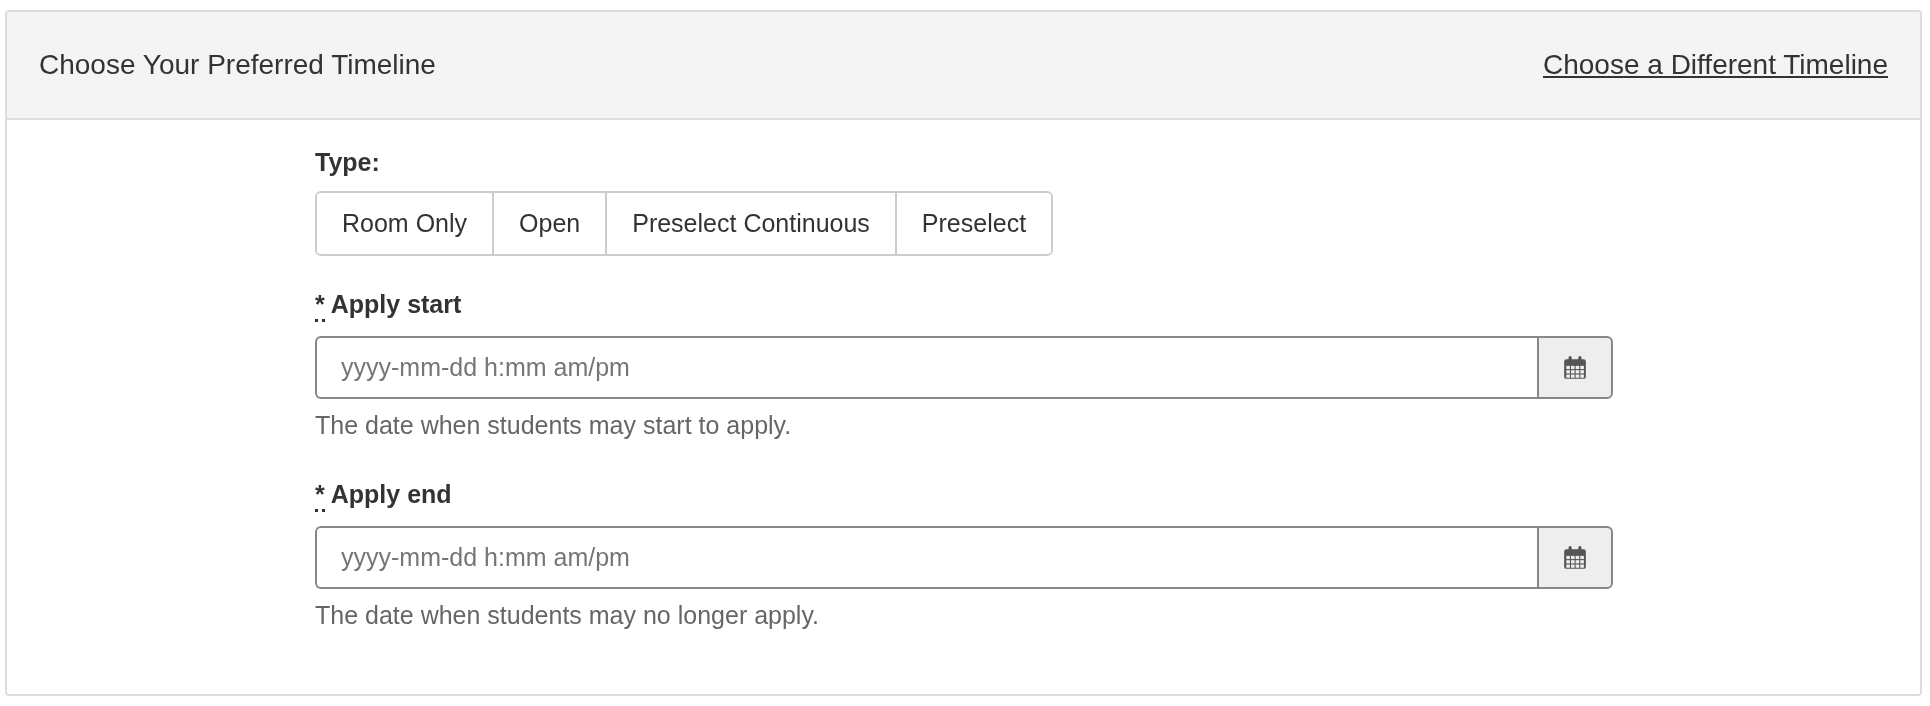  What do you see at coordinates (396, 304) in the screenshot?
I see `field-label: Apply start` at bounding box center [396, 304].